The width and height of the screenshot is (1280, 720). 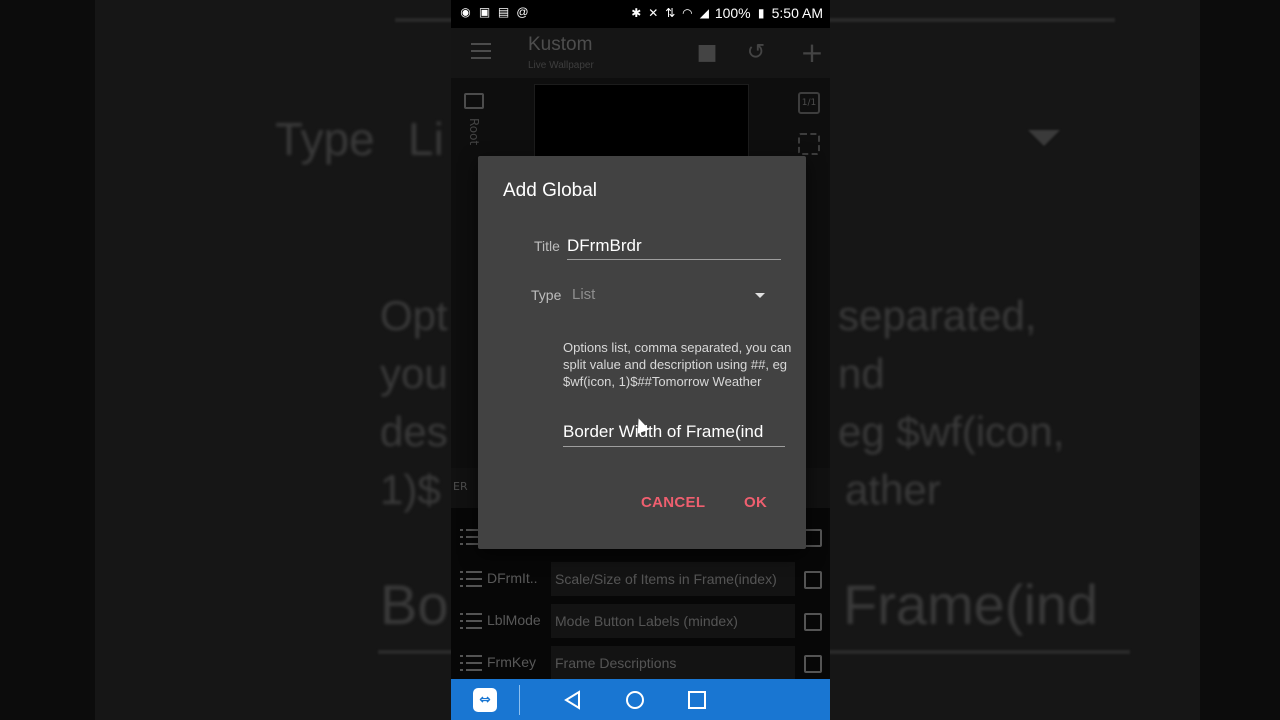 What do you see at coordinates (674, 432) in the screenshot?
I see `options-field: Border Width of Frame(ind` at bounding box center [674, 432].